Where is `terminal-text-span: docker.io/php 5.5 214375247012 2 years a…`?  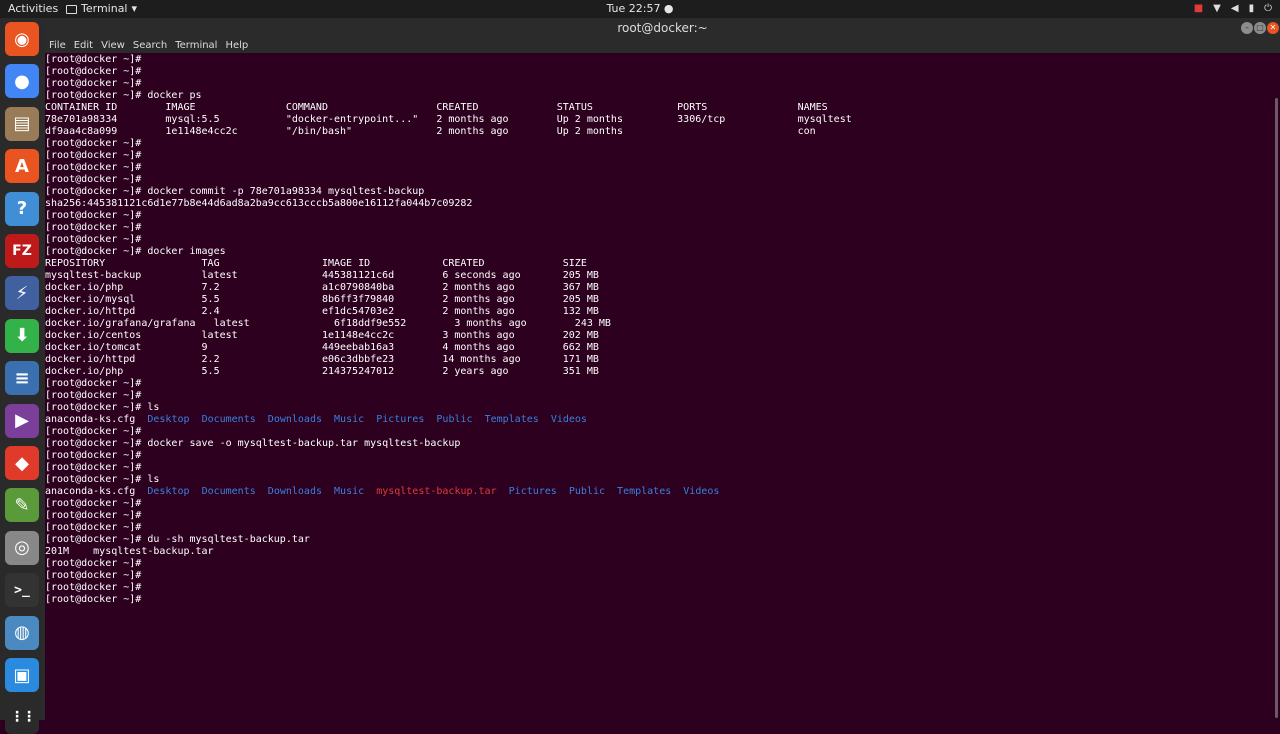 terminal-text-span: docker.io/php 5.5 214375247012 2 years a… is located at coordinates (322, 371).